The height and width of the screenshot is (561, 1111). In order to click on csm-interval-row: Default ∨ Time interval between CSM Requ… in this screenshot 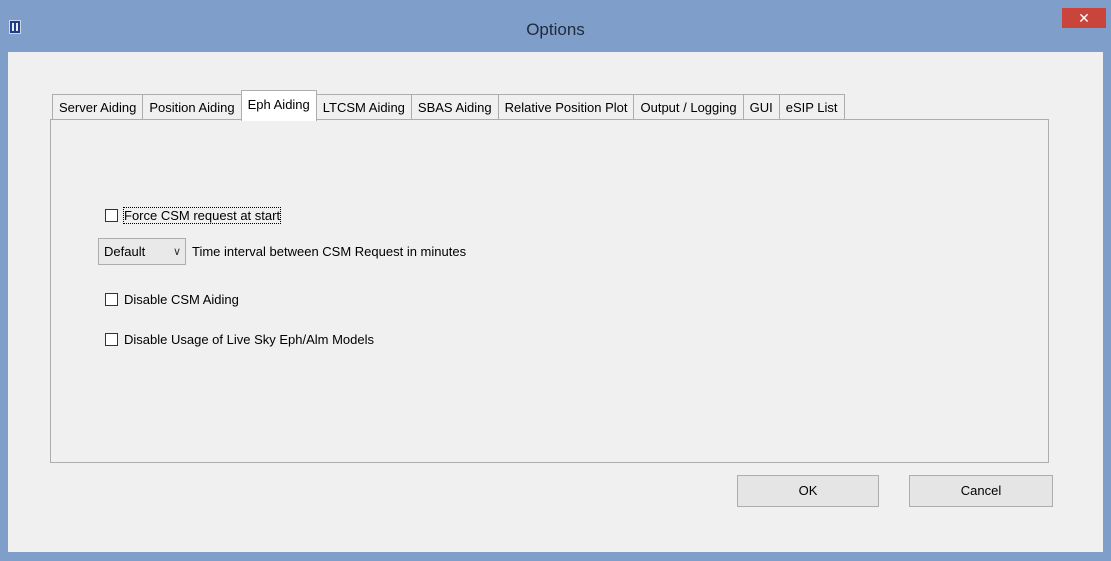, I will do `click(282, 251)`.